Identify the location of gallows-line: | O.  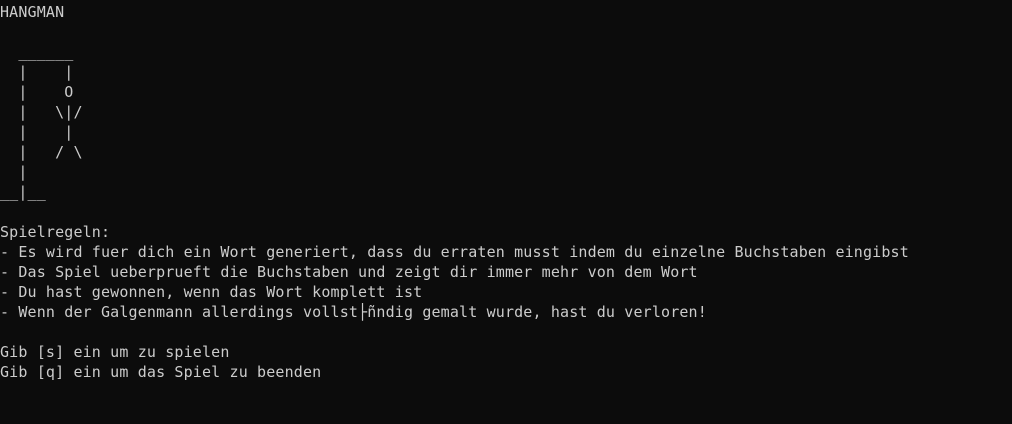
(37, 92).